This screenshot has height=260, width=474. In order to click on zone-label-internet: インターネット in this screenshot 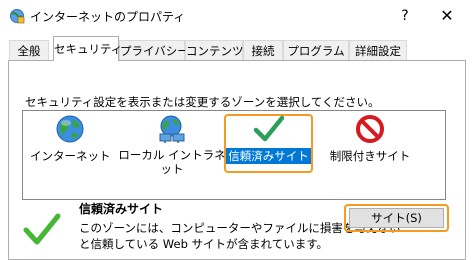, I will do `click(70, 156)`.